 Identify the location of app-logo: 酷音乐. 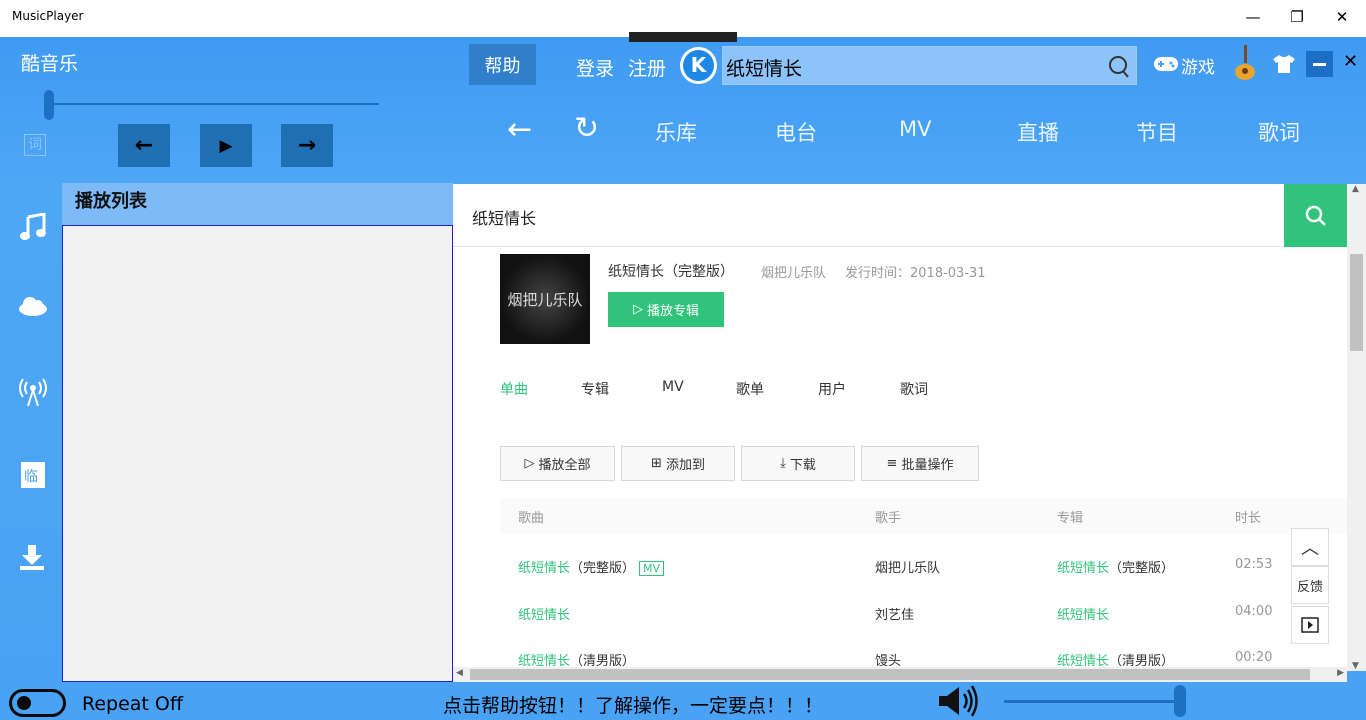
(50, 64).